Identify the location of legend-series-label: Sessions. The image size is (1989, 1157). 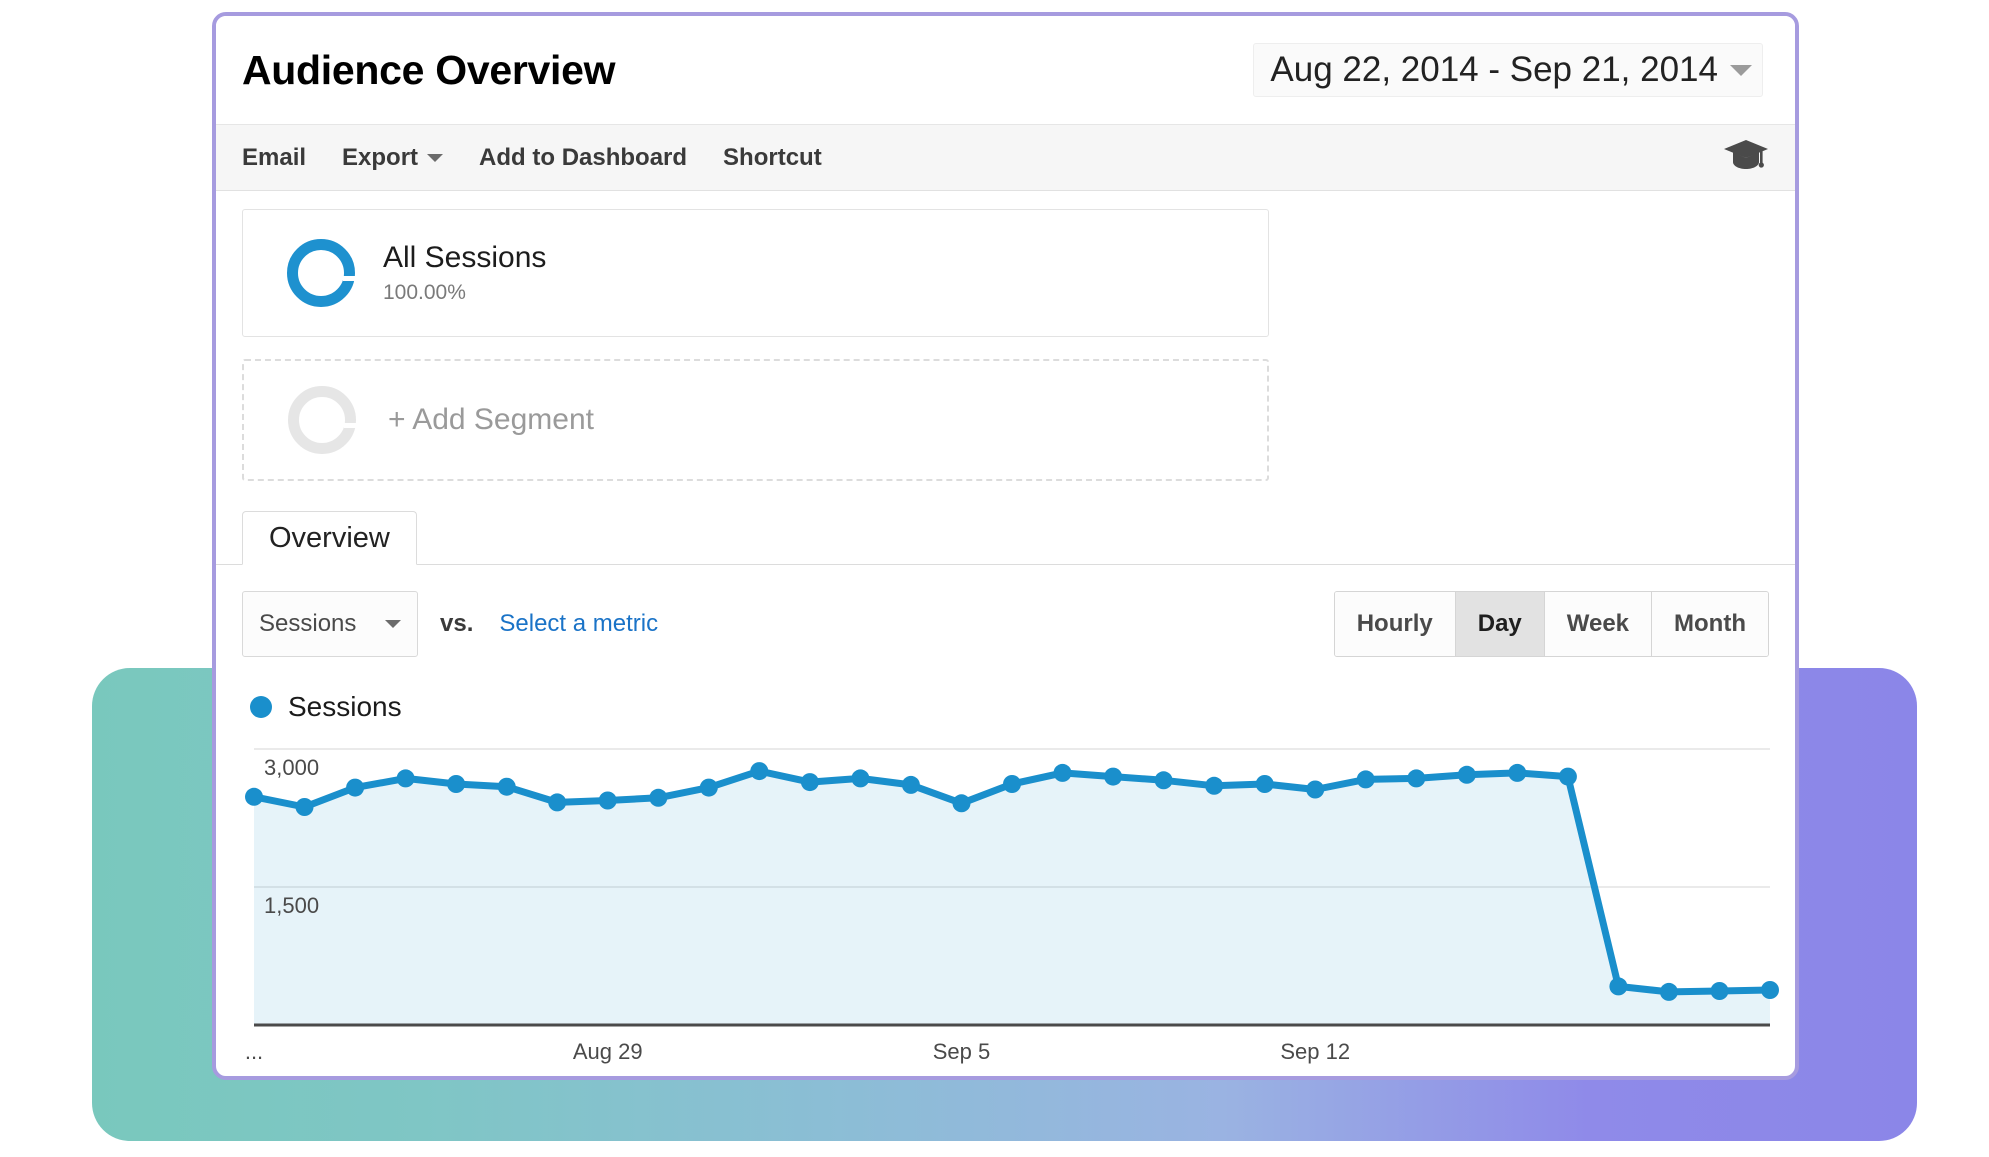
(345, 706).